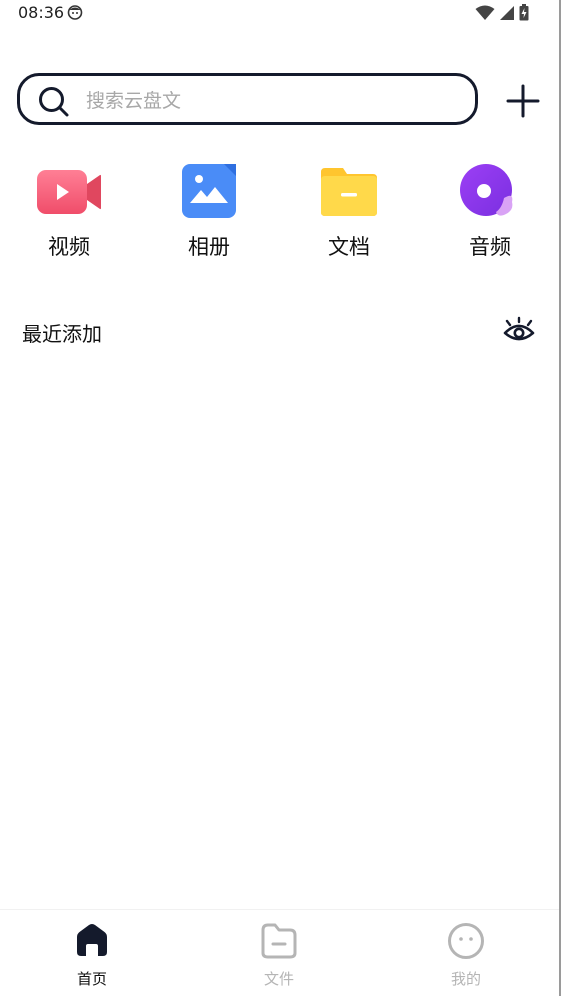 The height and width of the screenshot is (997, 561). What do you see at coordinates (279, 13) in the screenshot?
I see `status-bar: 08:36` at bounding box center [279, 13].